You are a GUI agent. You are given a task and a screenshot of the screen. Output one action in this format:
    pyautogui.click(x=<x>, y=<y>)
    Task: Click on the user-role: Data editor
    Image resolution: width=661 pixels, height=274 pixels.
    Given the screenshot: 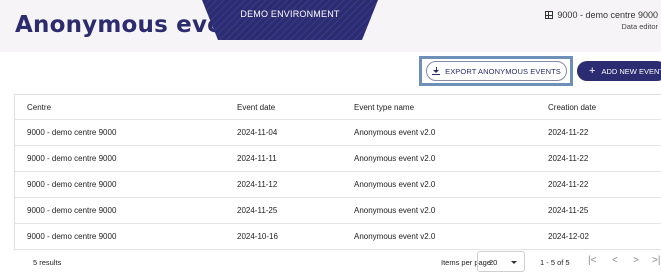 What is the action you would take?
    pyautogui.click(x=639, y=26)
    